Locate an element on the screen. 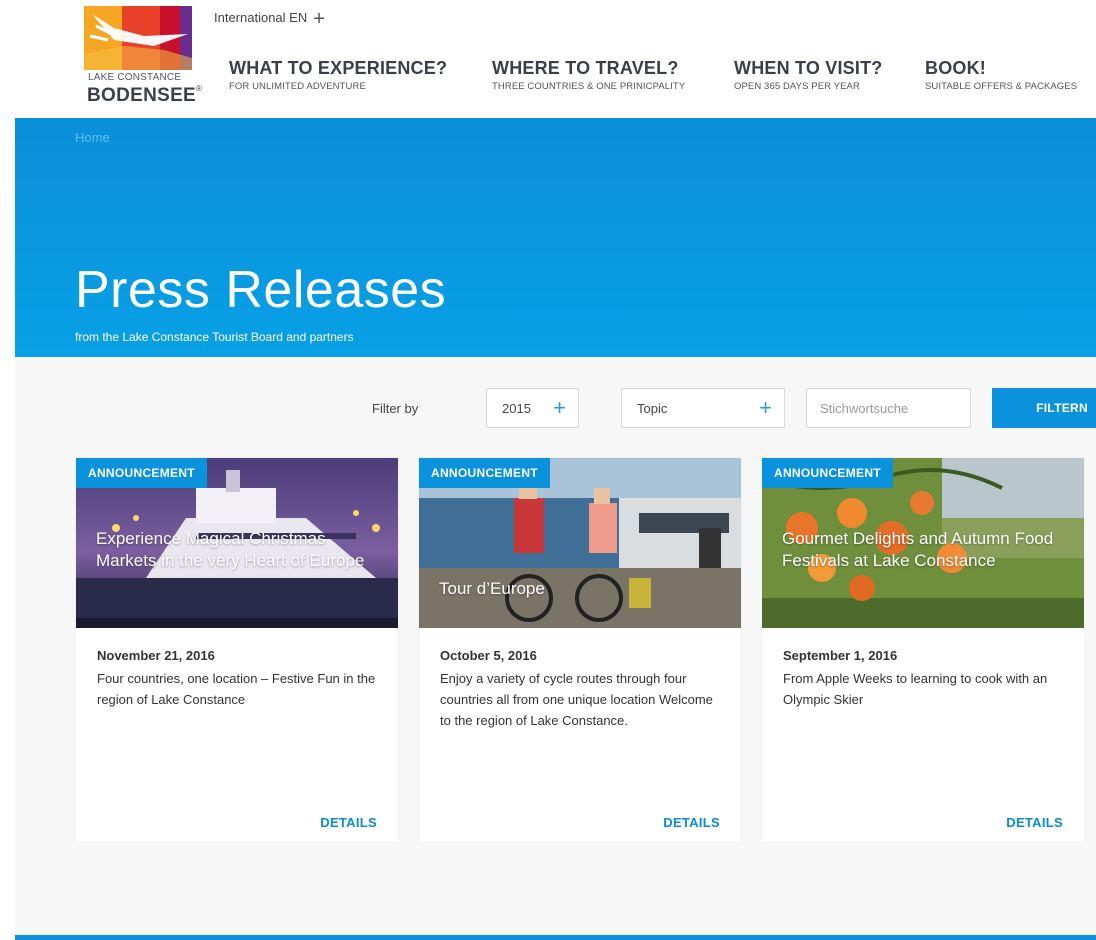 Image resolution: width=1096 pixels, height=940 pixels. logo: LAKE CONSTANCE BODENSEE® is located at coordinates (143, 56).